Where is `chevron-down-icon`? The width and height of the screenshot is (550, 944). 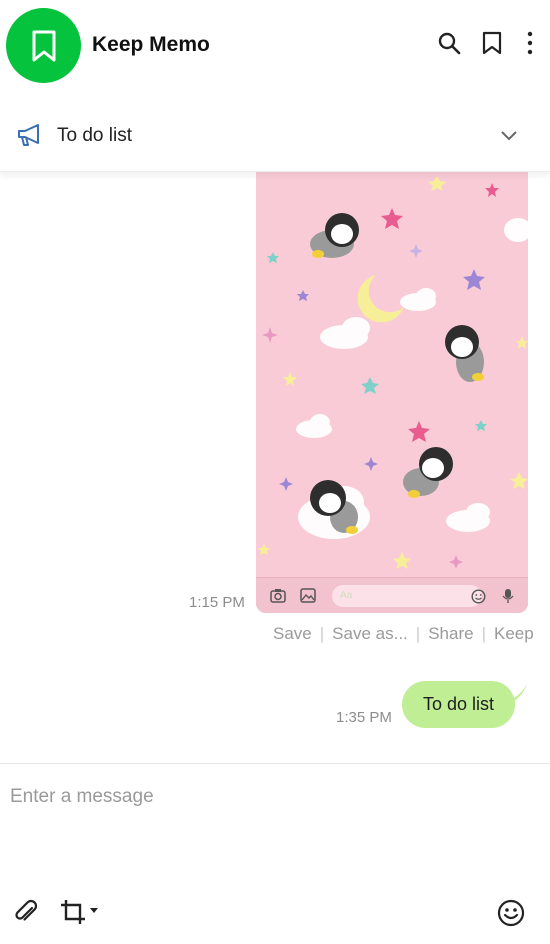
chevron-down-icon is located at coordinates (509, 136).